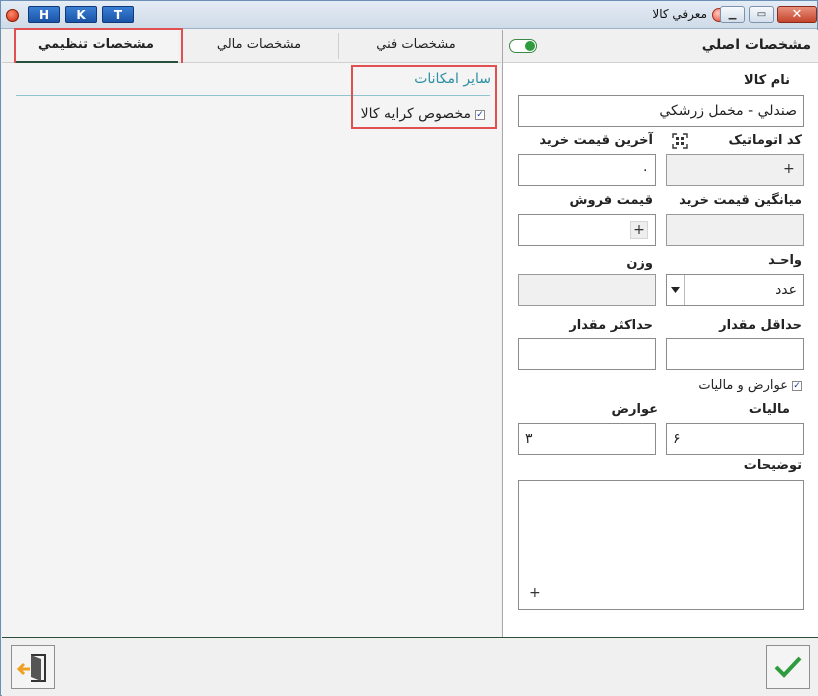  What do you see at coordinates (12, 15) in the screenshot?
I see `app-logo-icon` at bounding box center [12, 15].